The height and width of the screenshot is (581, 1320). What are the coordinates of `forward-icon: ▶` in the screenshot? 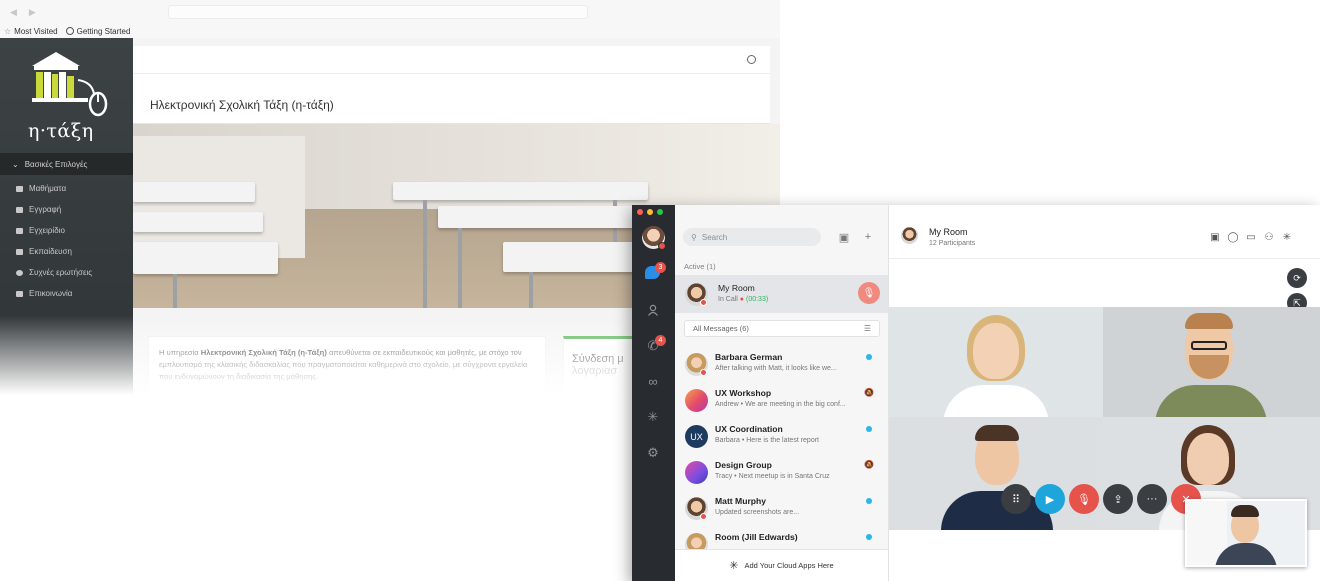 It's located at (32, 12).